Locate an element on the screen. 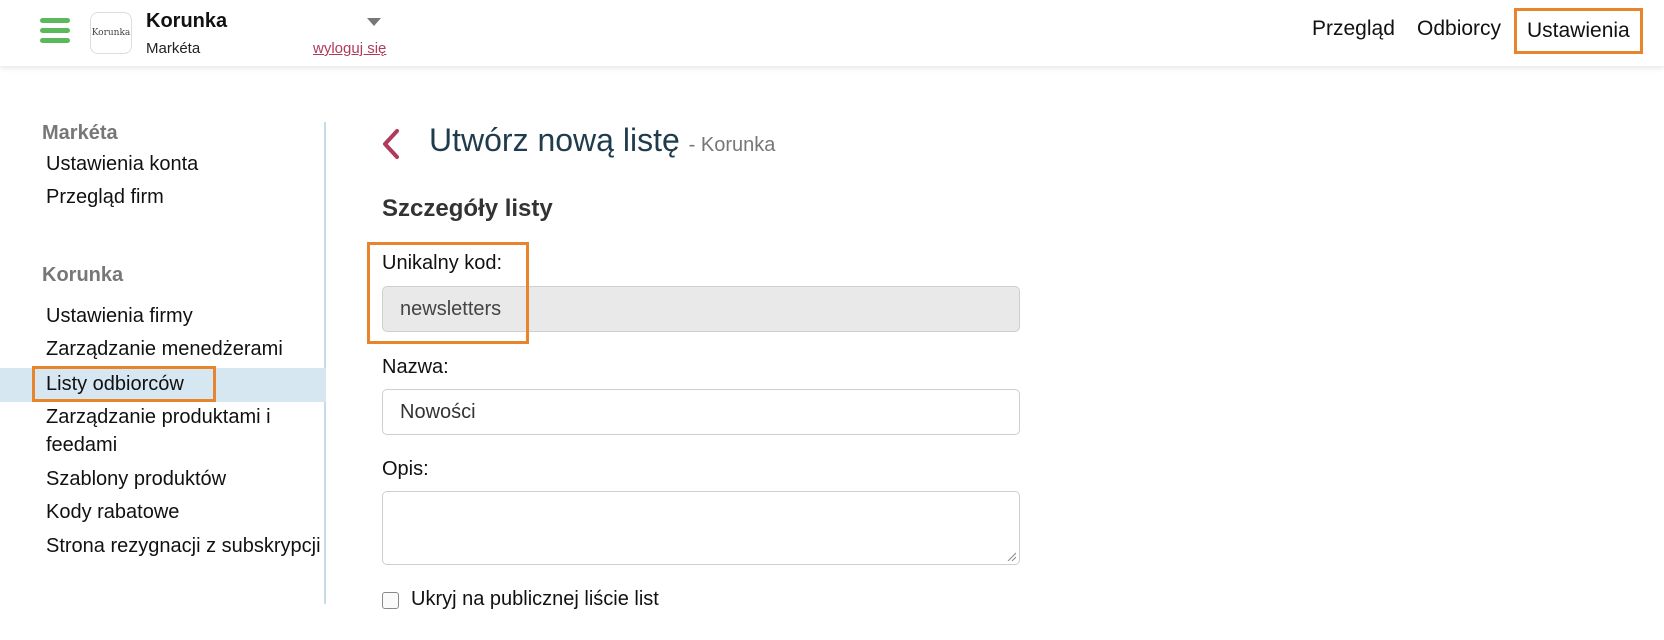 Image resolution: width=1664 pixels, height=640 pixels. sidebar-item-ustawienia-konta: Ustawienia konta is located at coordinates (122, 164).